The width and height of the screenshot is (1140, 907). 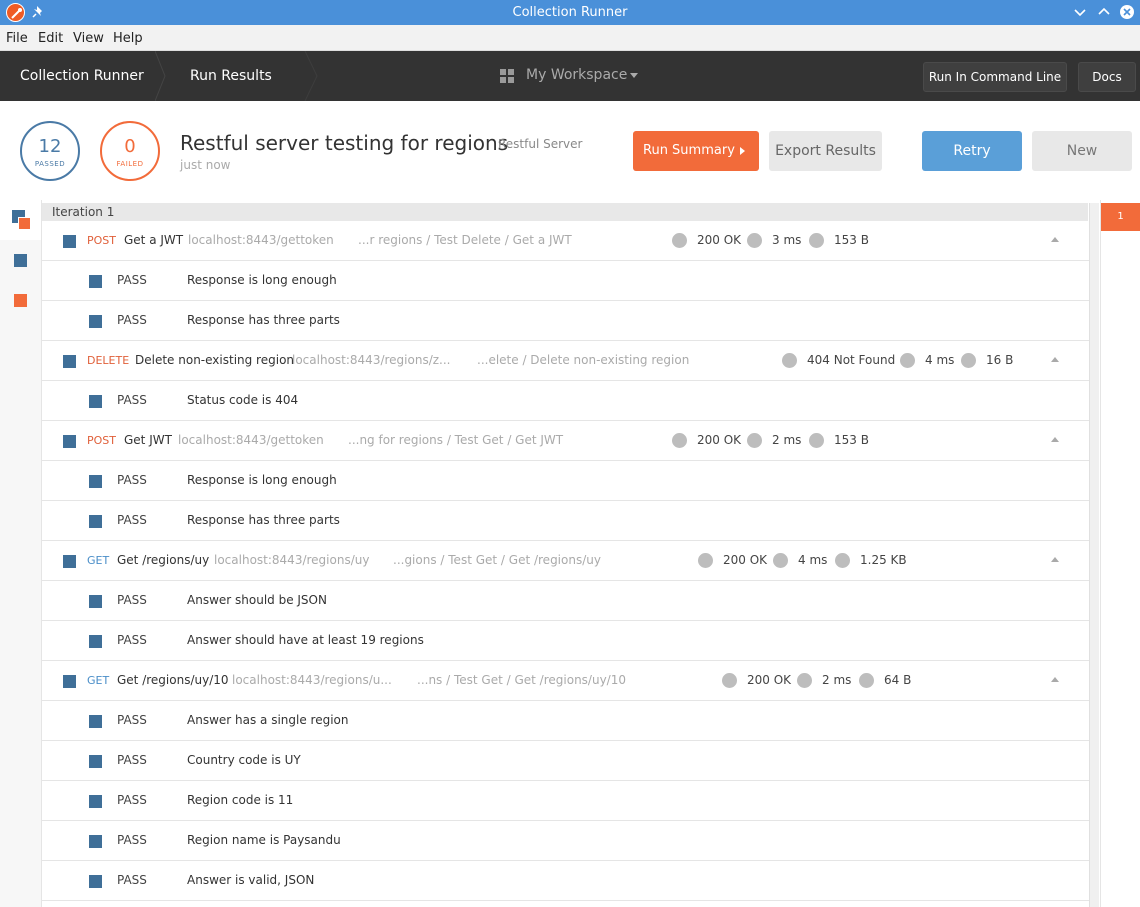 I want to click on filter-failed, so click(x=20, y=300).